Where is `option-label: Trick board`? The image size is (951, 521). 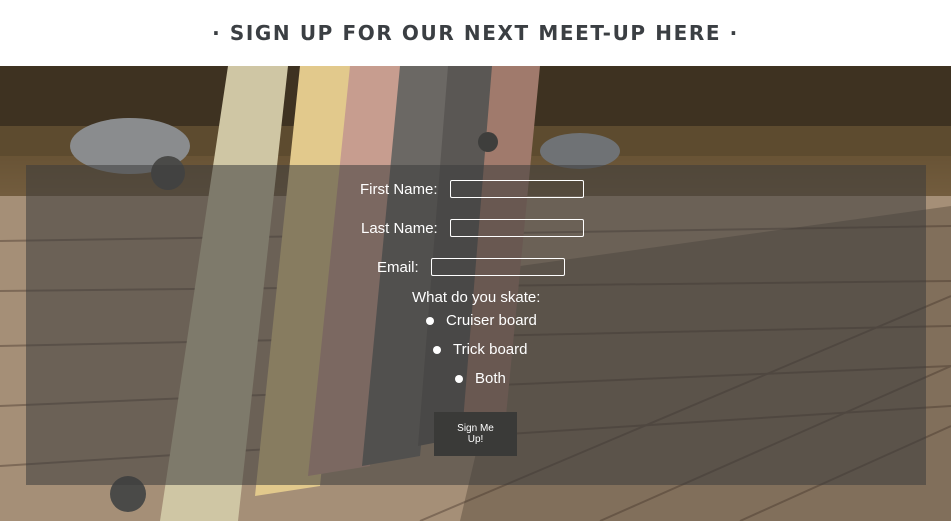
option-label: Trick board is located at coordinates (490, 349).